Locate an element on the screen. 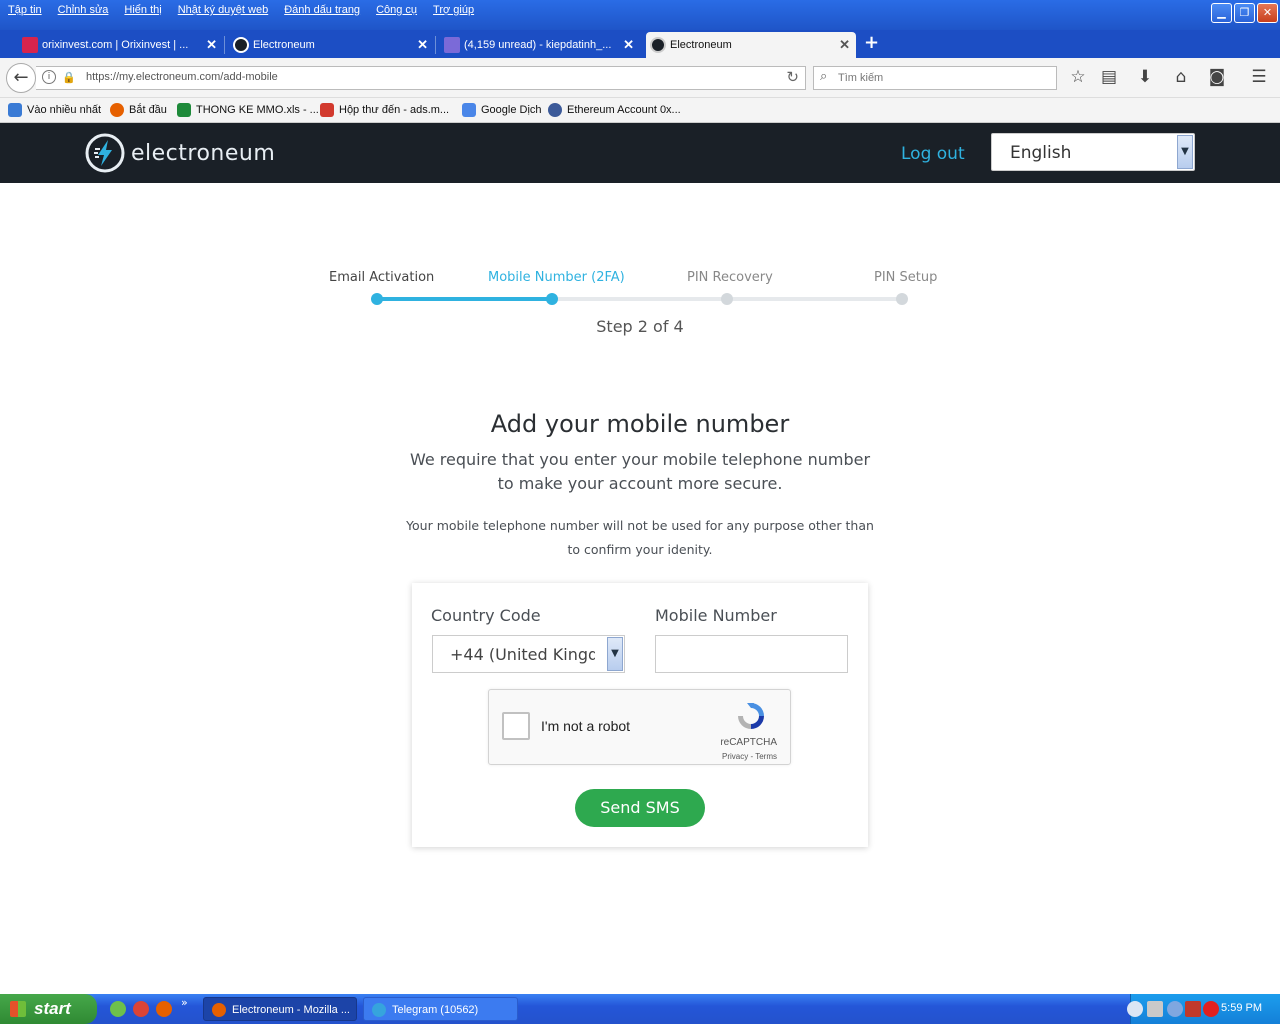  network-icon is located at coordinates (1155, 1009).